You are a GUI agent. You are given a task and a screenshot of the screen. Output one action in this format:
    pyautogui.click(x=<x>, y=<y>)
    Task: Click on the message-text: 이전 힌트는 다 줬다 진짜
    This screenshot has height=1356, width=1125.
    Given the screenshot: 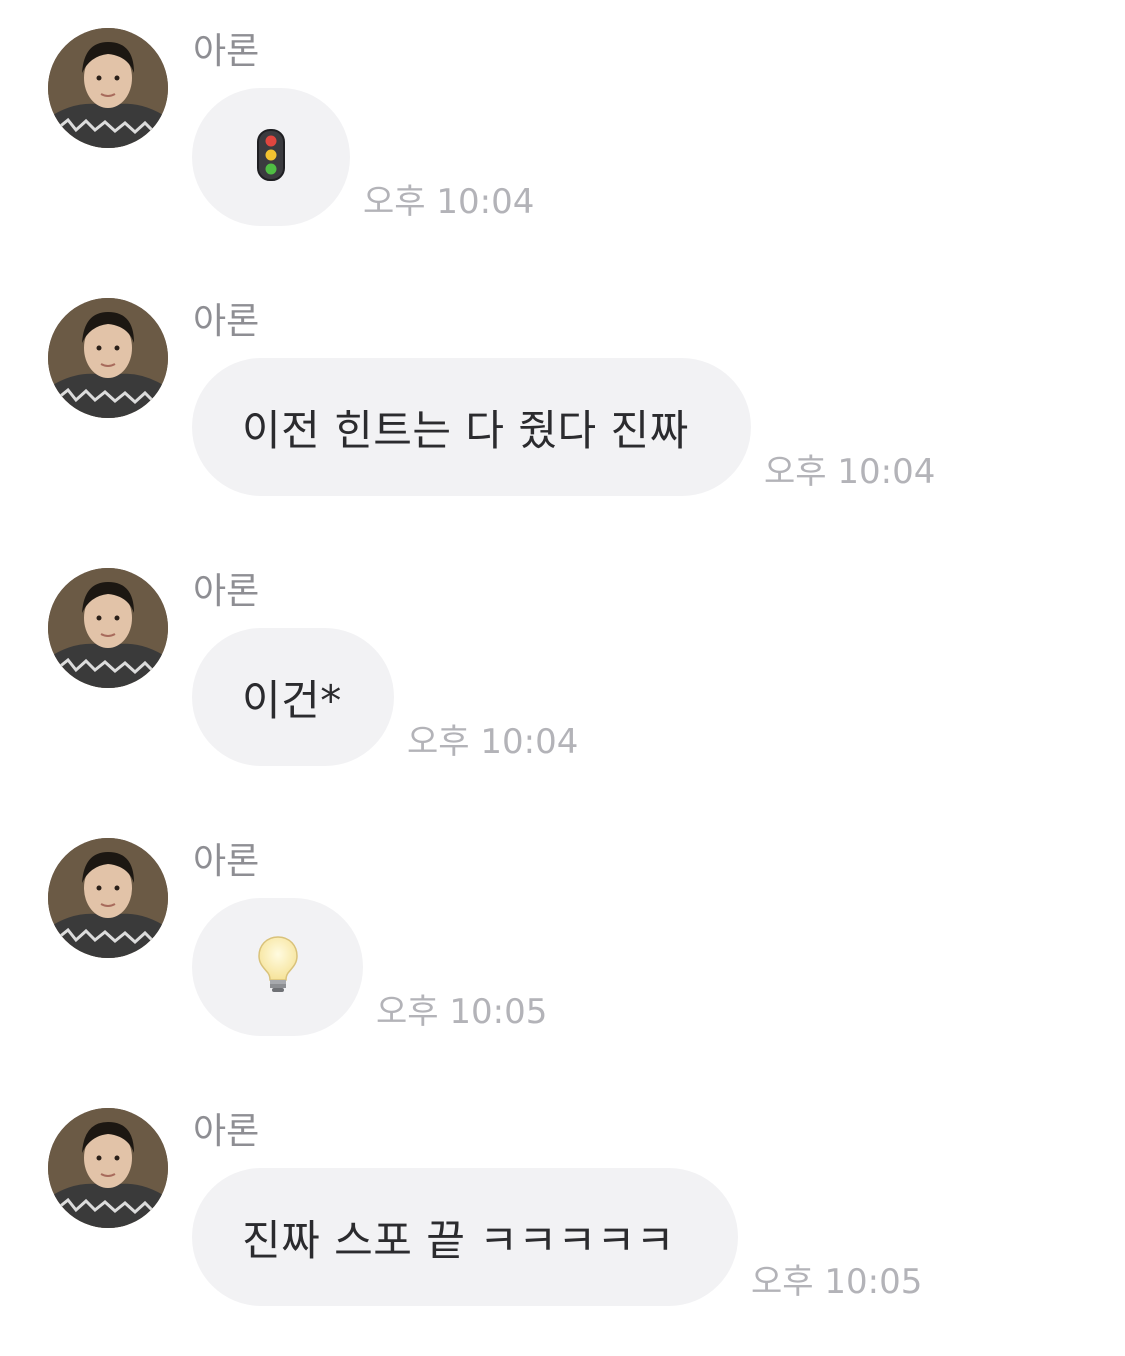 What is the action you would take?
    pyautogui.click(x=465, y=430)
    